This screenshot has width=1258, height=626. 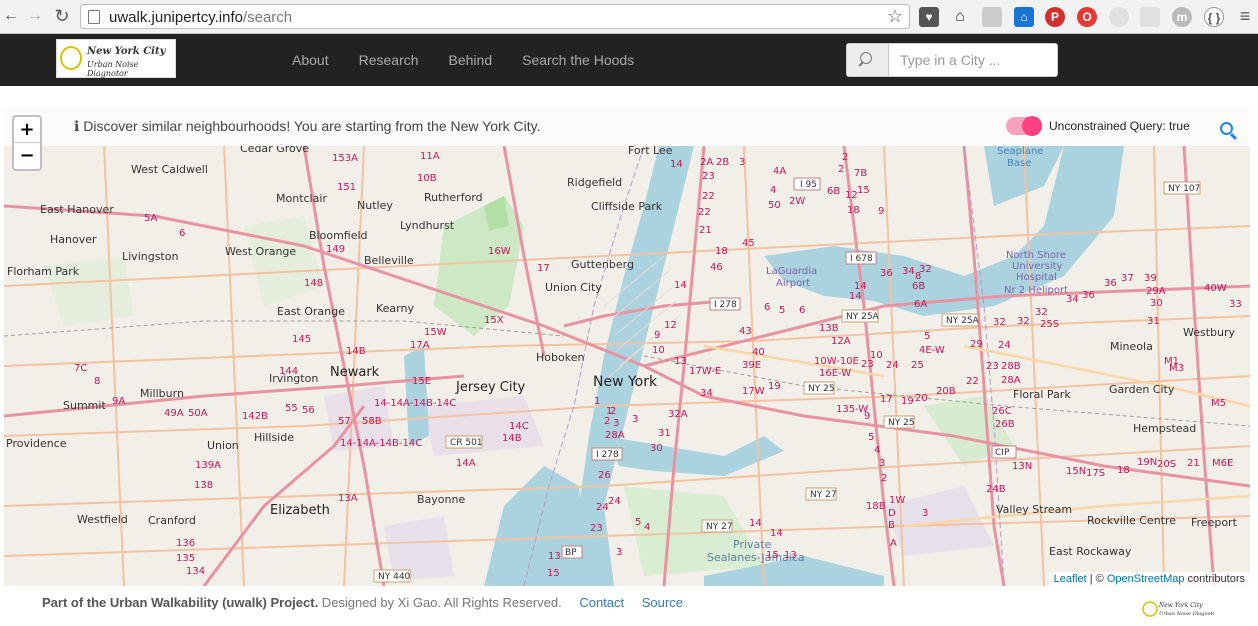 What do you see at coordinates (863, 190) in the screenshot?
I see `svg-text: 15` at bounding box center [863, 190].